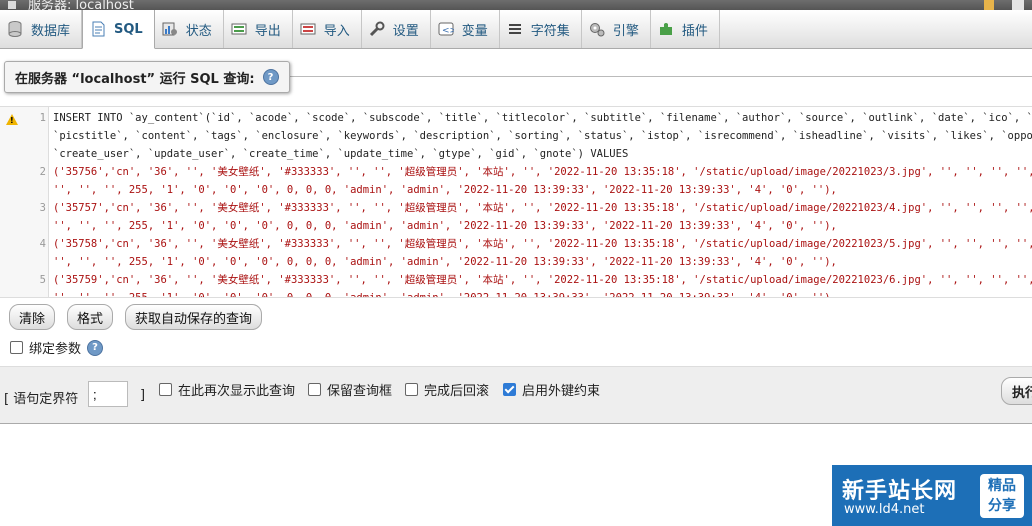 Image resolution: width=1032 pixels, height=526 pixels. Describe the element at coordinates (42, 280) in the screenshot. I see `line-number: 5` at that location.